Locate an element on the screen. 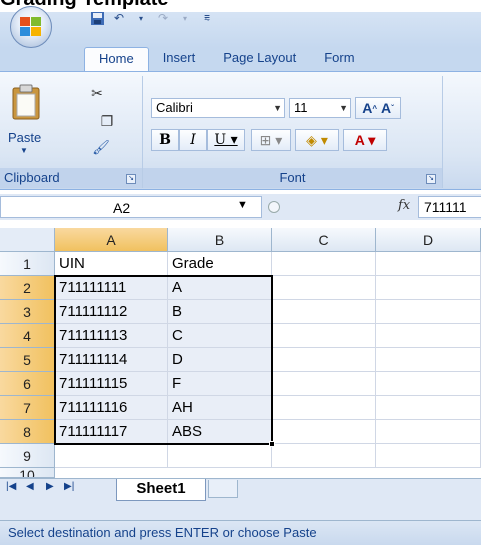 Image resolution: width=481 pixels, height=545 pixels. cell-a6: 711111115 is located at coordinates (111, 384).